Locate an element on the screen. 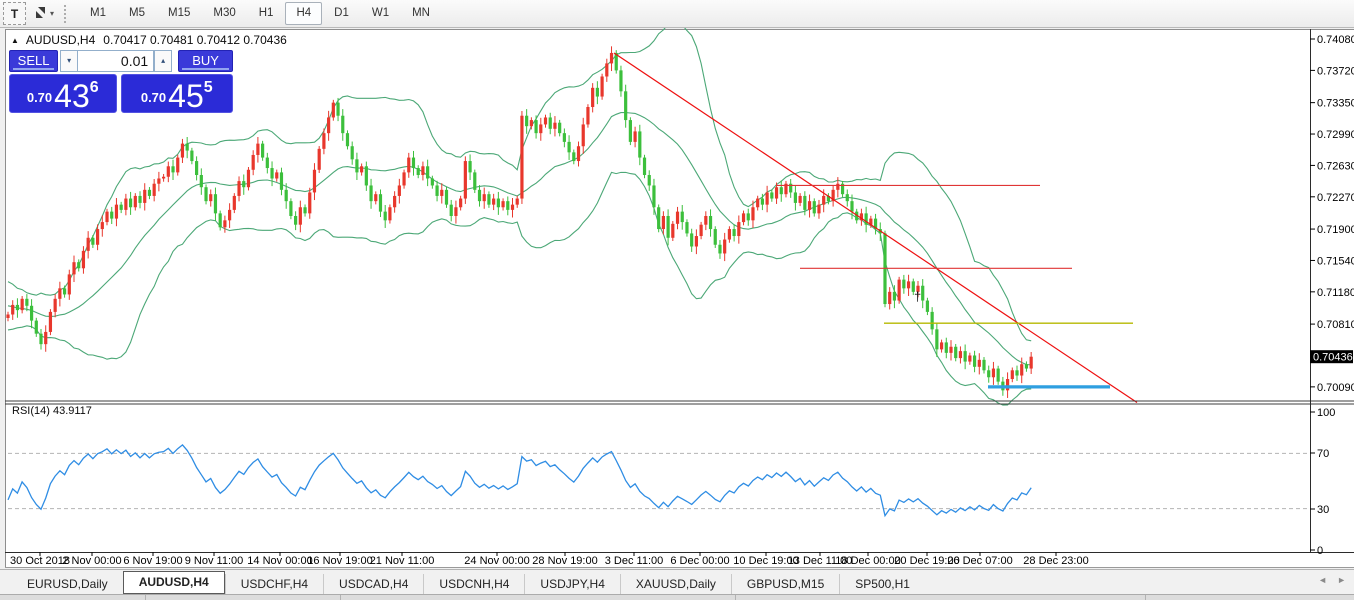 The image size is (1354, 600). timeframe-button-m1: M1 is located at coordinates (98, 13).